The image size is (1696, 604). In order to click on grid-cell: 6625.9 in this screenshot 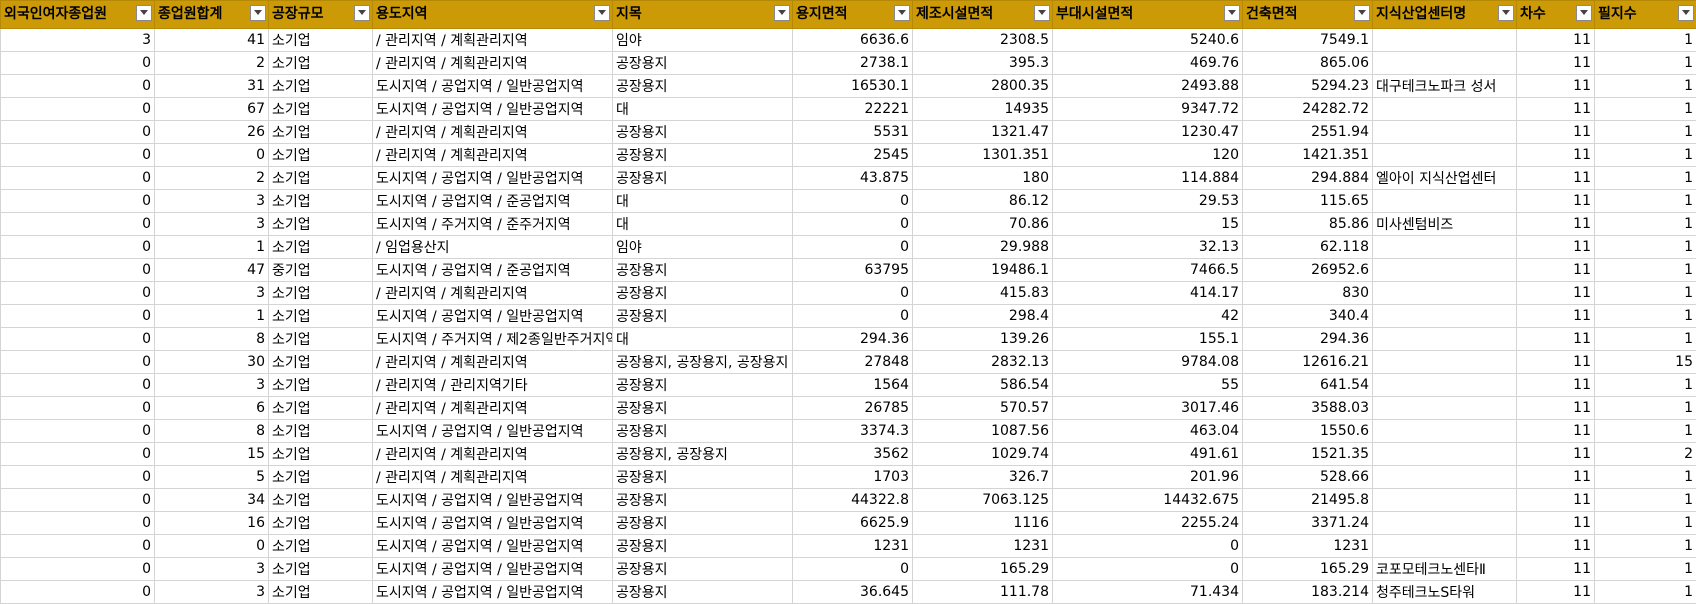, I will do `click(853, 523)`.